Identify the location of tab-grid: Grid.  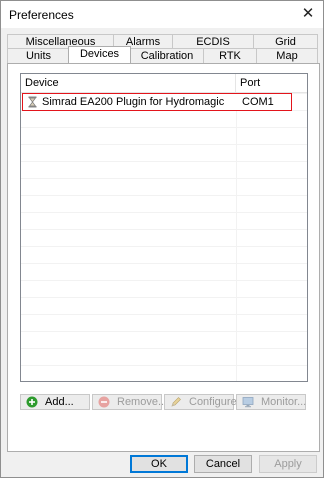
(285, 41).